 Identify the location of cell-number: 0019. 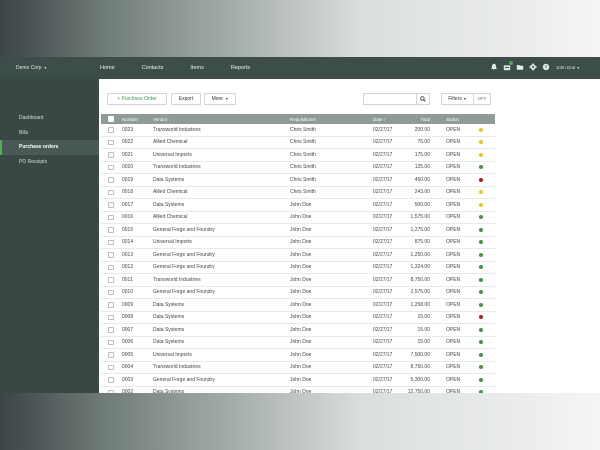
(128, 179).